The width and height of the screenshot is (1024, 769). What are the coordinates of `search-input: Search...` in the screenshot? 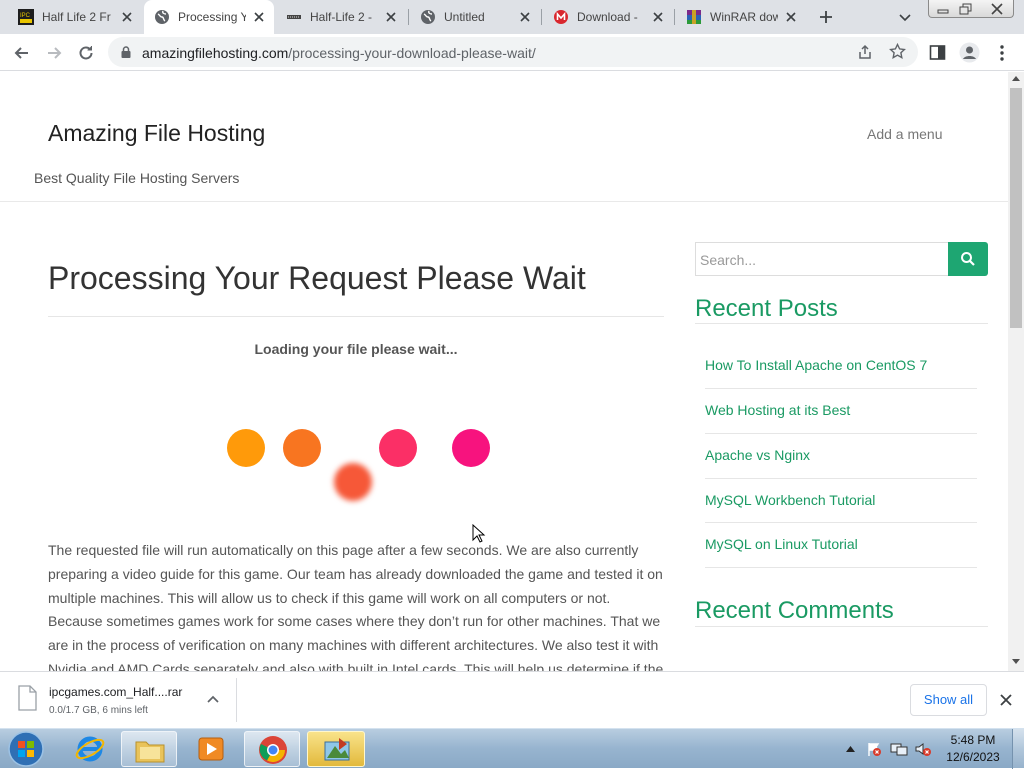 It's located at (822, 259).